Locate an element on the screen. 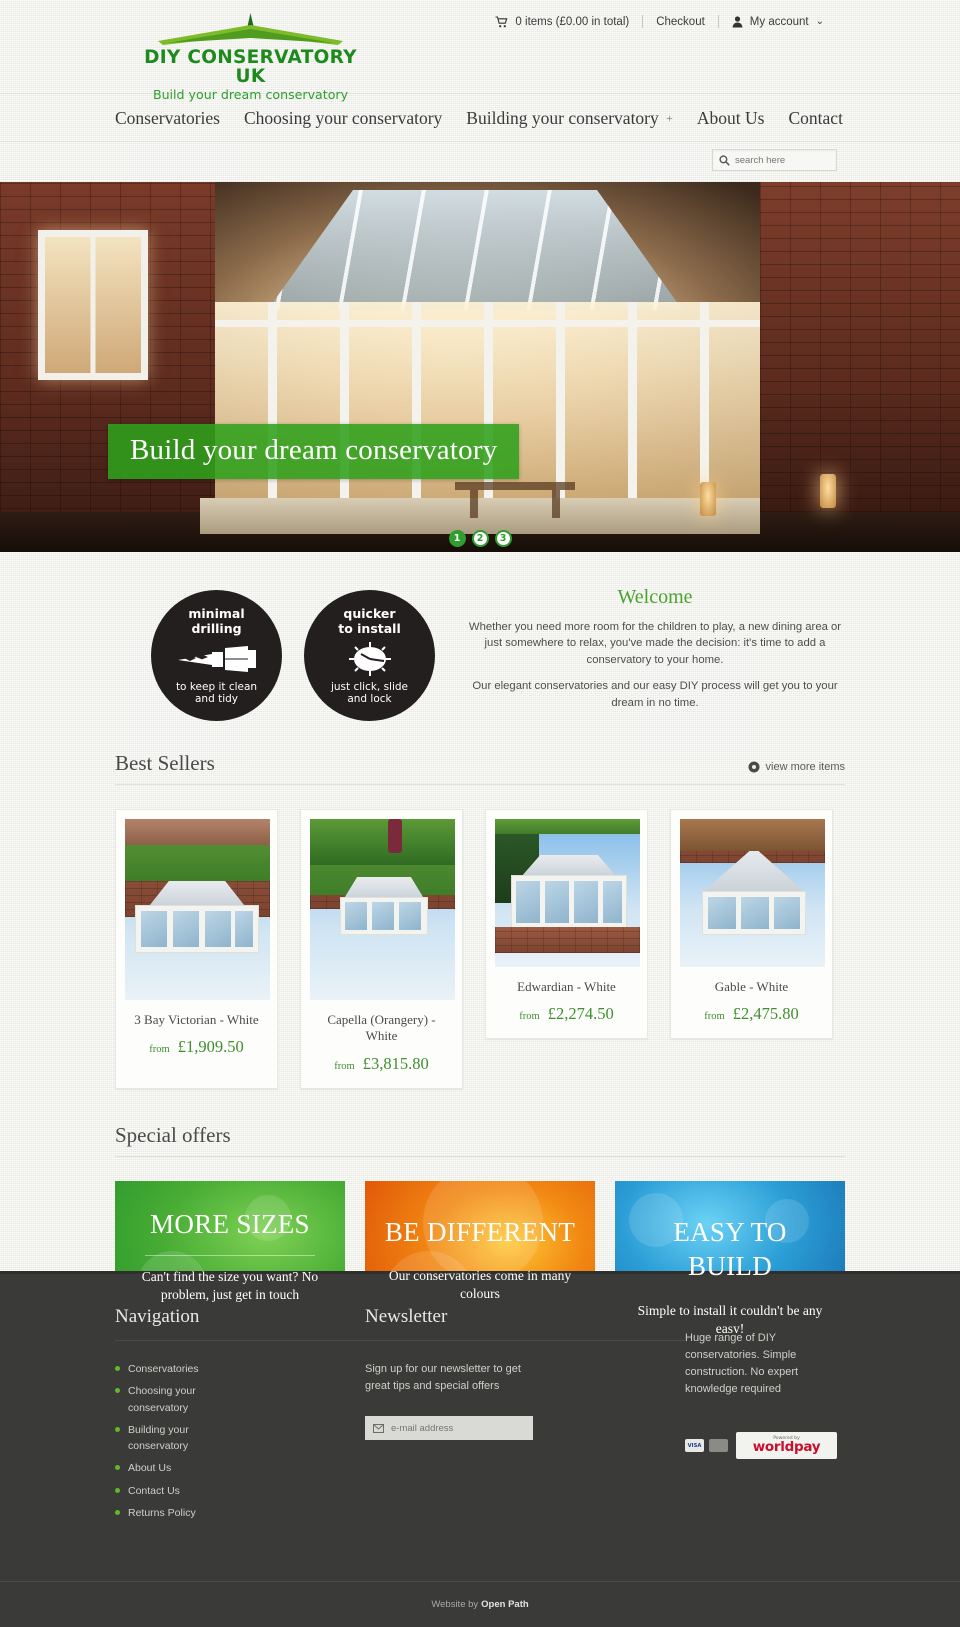 This screenshot has width=960, height=1627. worldpay-name: worldpay is located at coordinates (786, 1447).